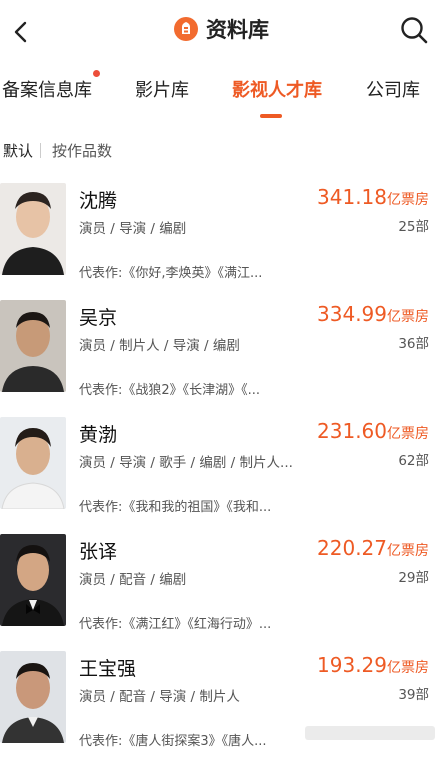  I want to click on active-tab-indicator, so click(271, 116).